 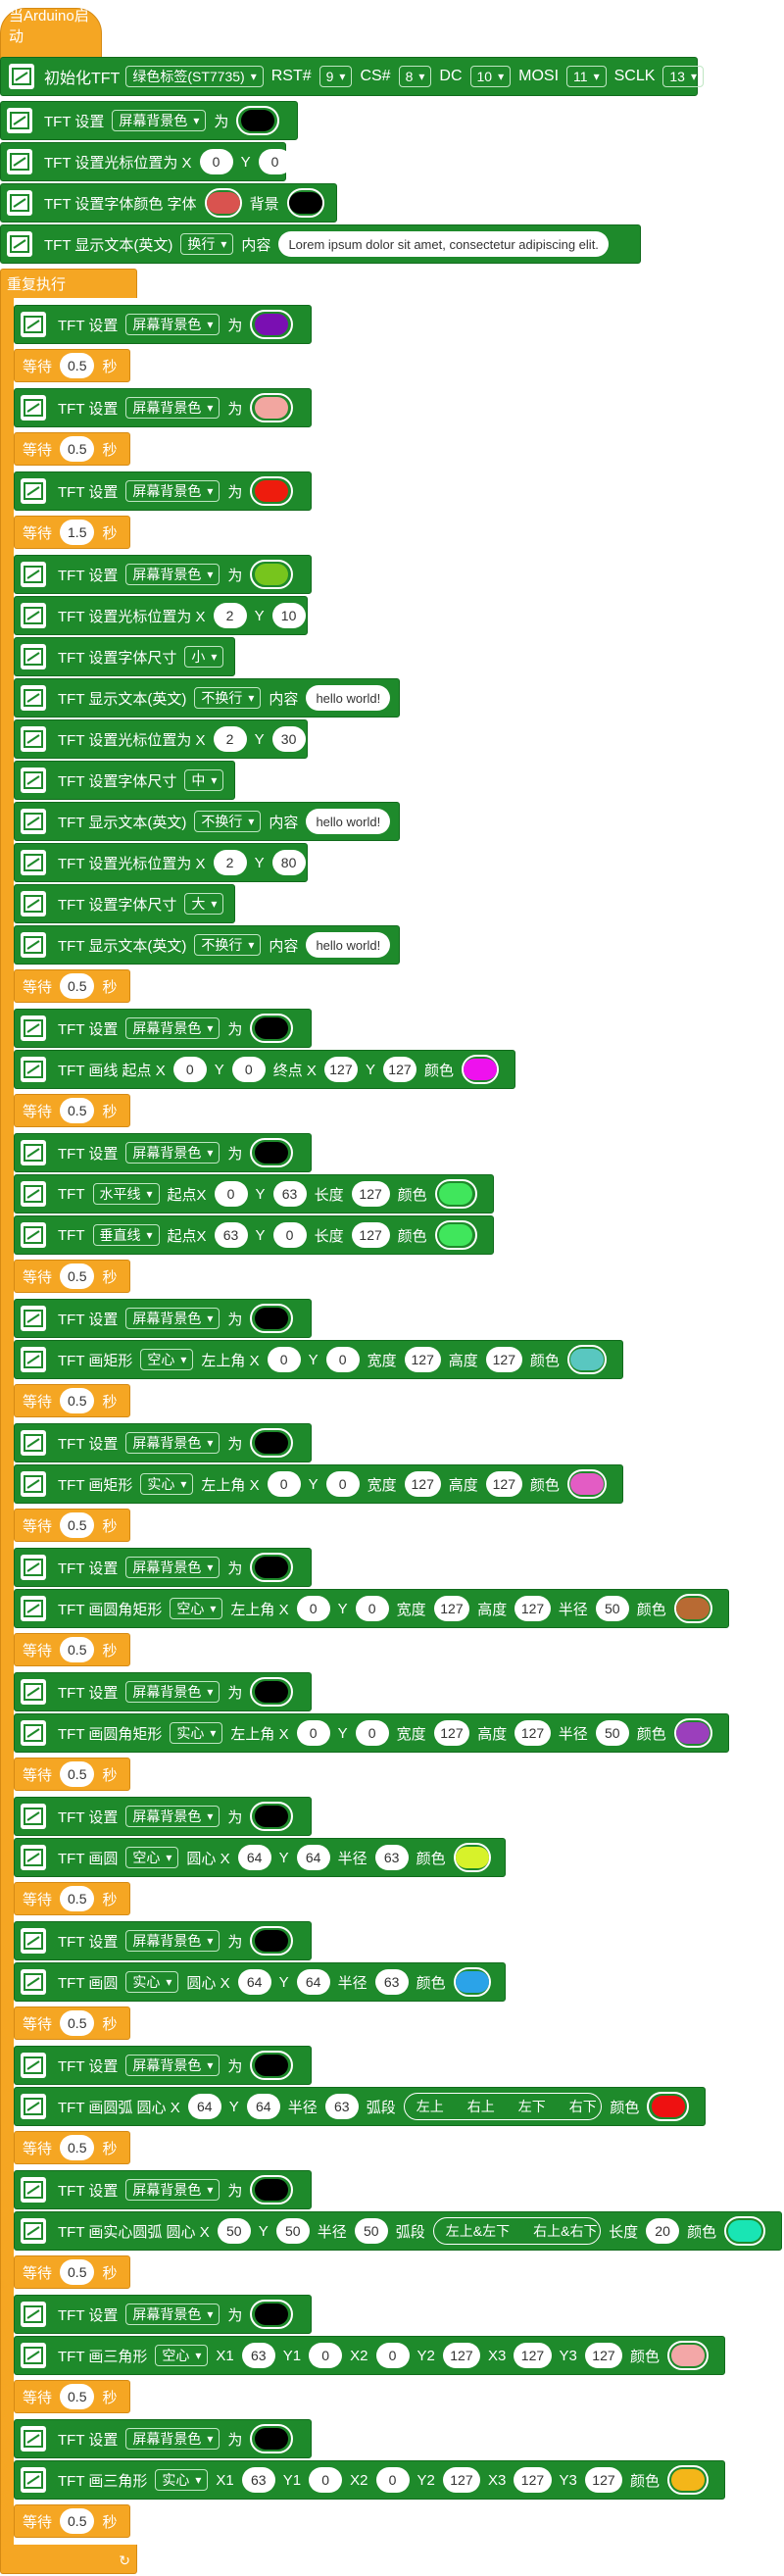 What do you see at coordinates (51, 33) in the screenshot?
I see `arduino-start-hat-block: 当Arduino启动` at bounding box center [51, 33].